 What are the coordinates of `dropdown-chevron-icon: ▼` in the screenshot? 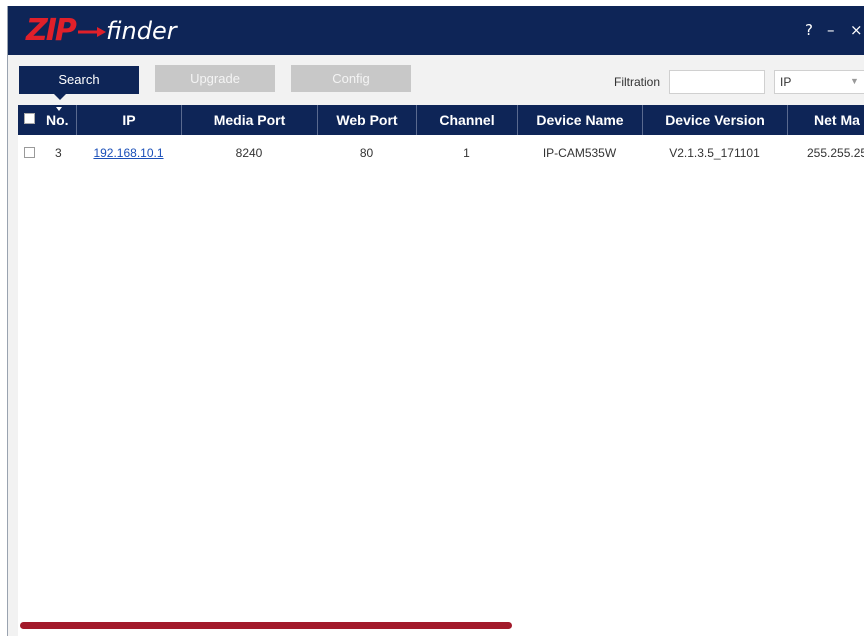 It's located at (854, 81).